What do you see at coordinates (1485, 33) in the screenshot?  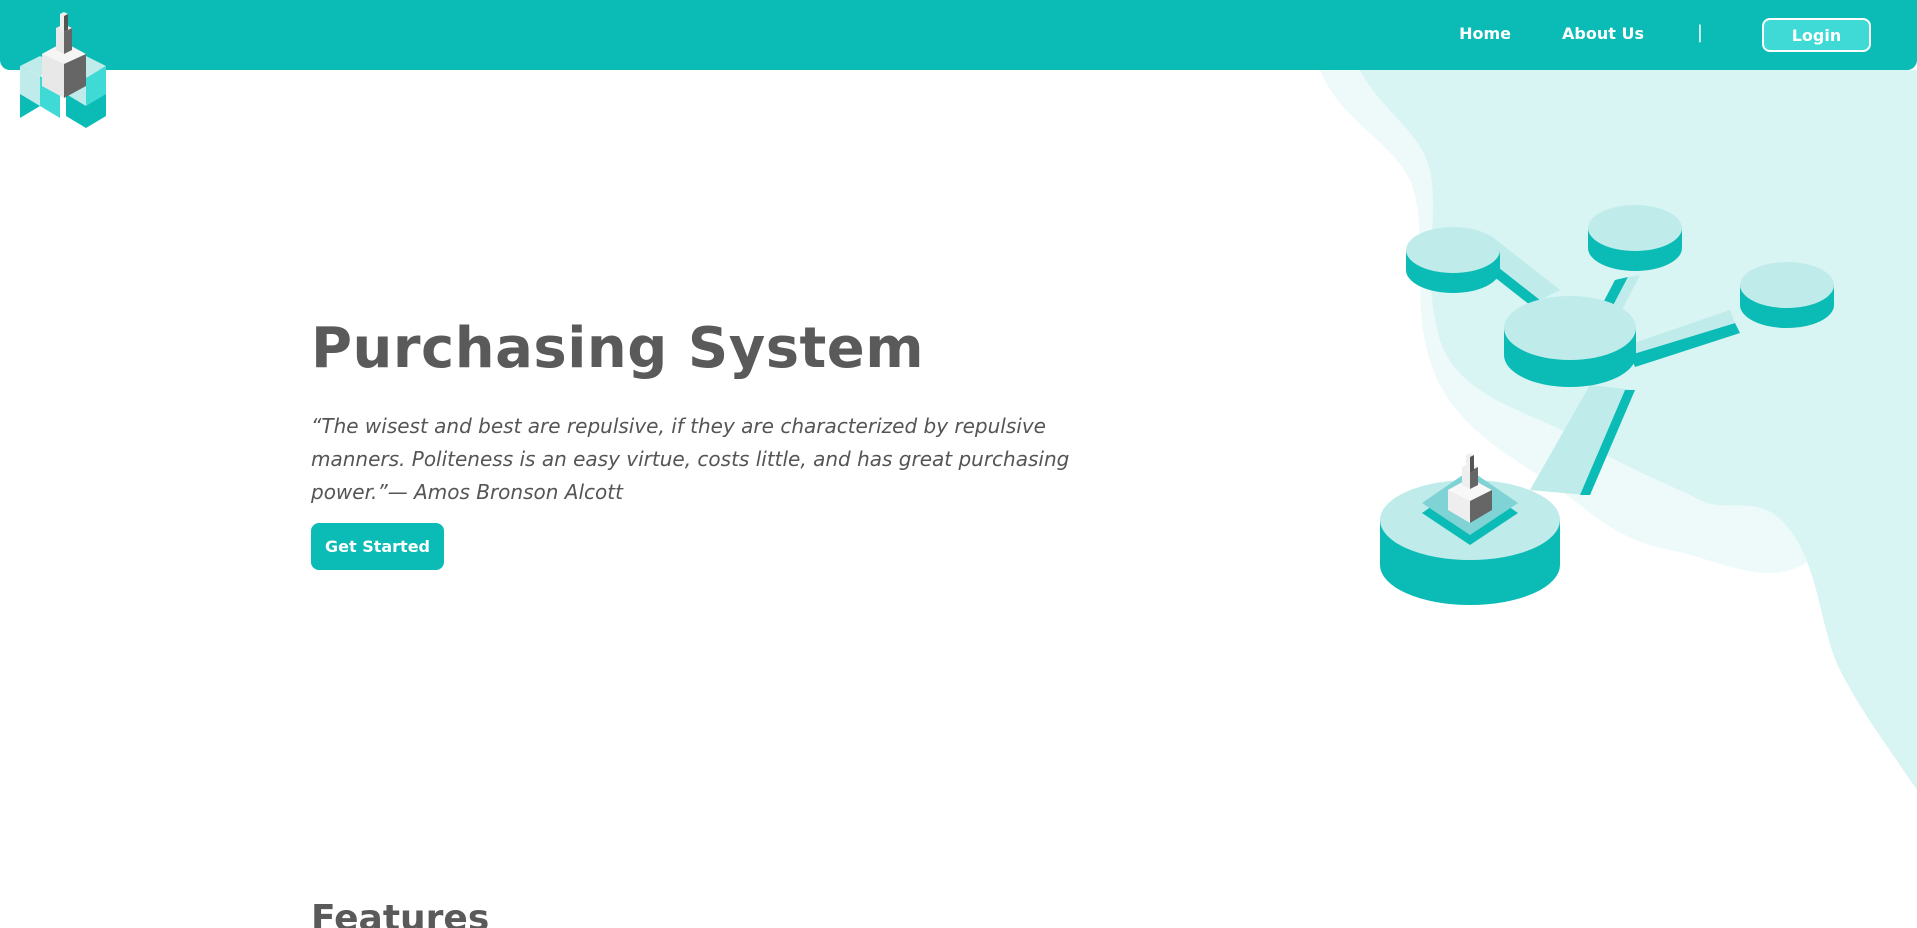 I see `nav-home-link: Home` at bounding box center [1485, 33].